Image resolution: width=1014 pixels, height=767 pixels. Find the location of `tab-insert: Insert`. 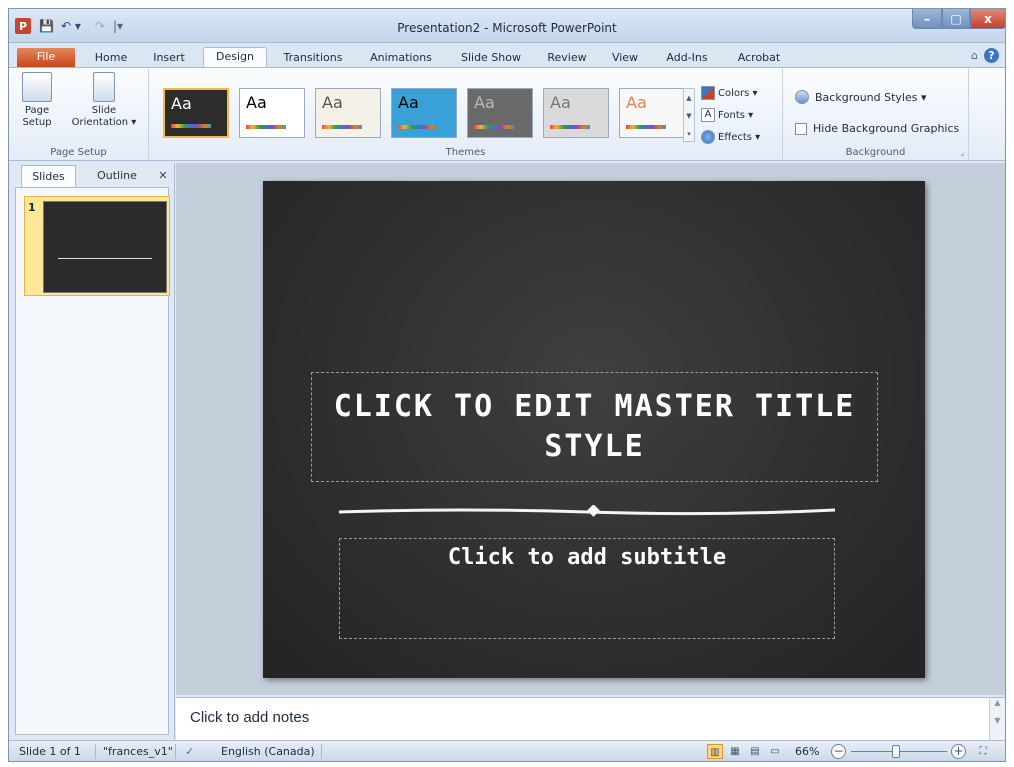

tab-insert: Insert is located at coordinates (169, 58).